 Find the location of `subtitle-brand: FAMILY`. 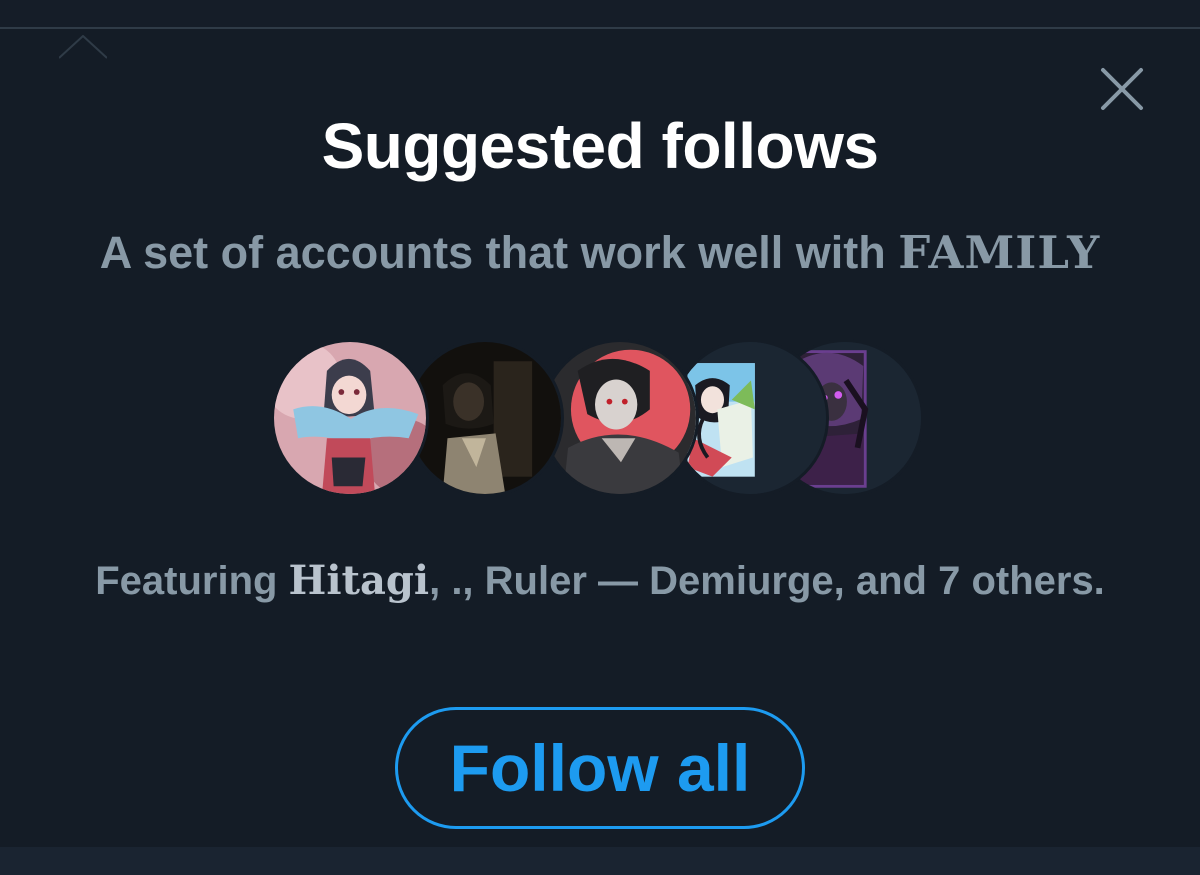

subtitle-brand: FAMILY is located at coordinates (999, 252).